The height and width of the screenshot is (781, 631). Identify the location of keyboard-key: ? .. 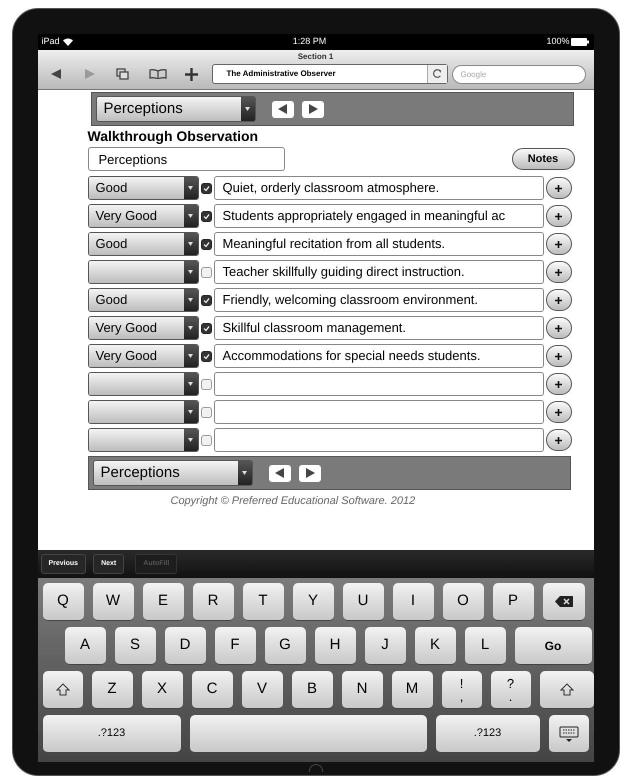
(510, 690).